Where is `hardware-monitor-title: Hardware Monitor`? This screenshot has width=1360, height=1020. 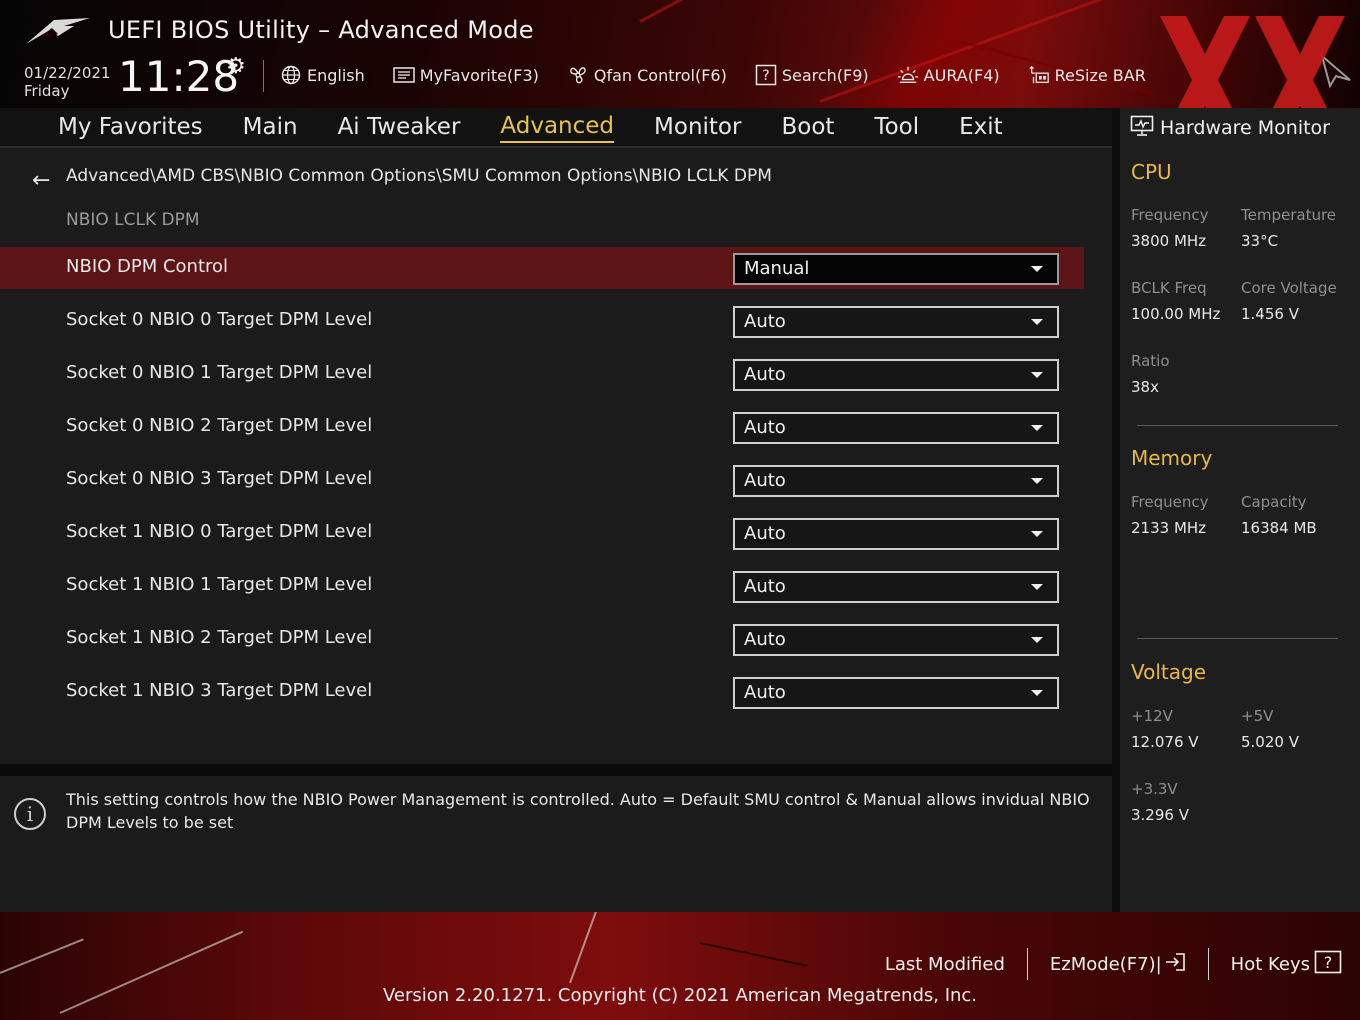
hardware-monitor-title: Hardware Monitor is located at coordinates (1245, 128).